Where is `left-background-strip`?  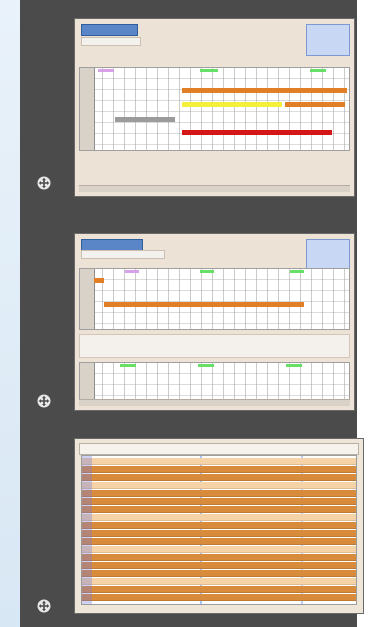
left-background-strip is located at coordinates (10, 313).